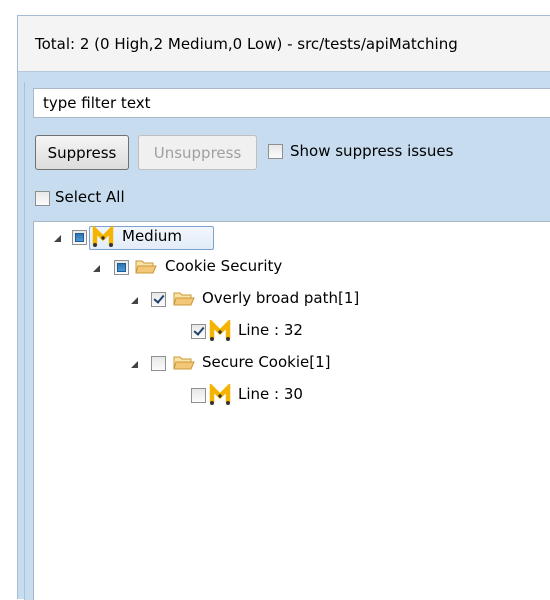 The height and width of the screenshot is (600, 550). Describe the element at coordinates (184, 236) in the screenshot. I see `tree-node-medium: Medium` at that location.